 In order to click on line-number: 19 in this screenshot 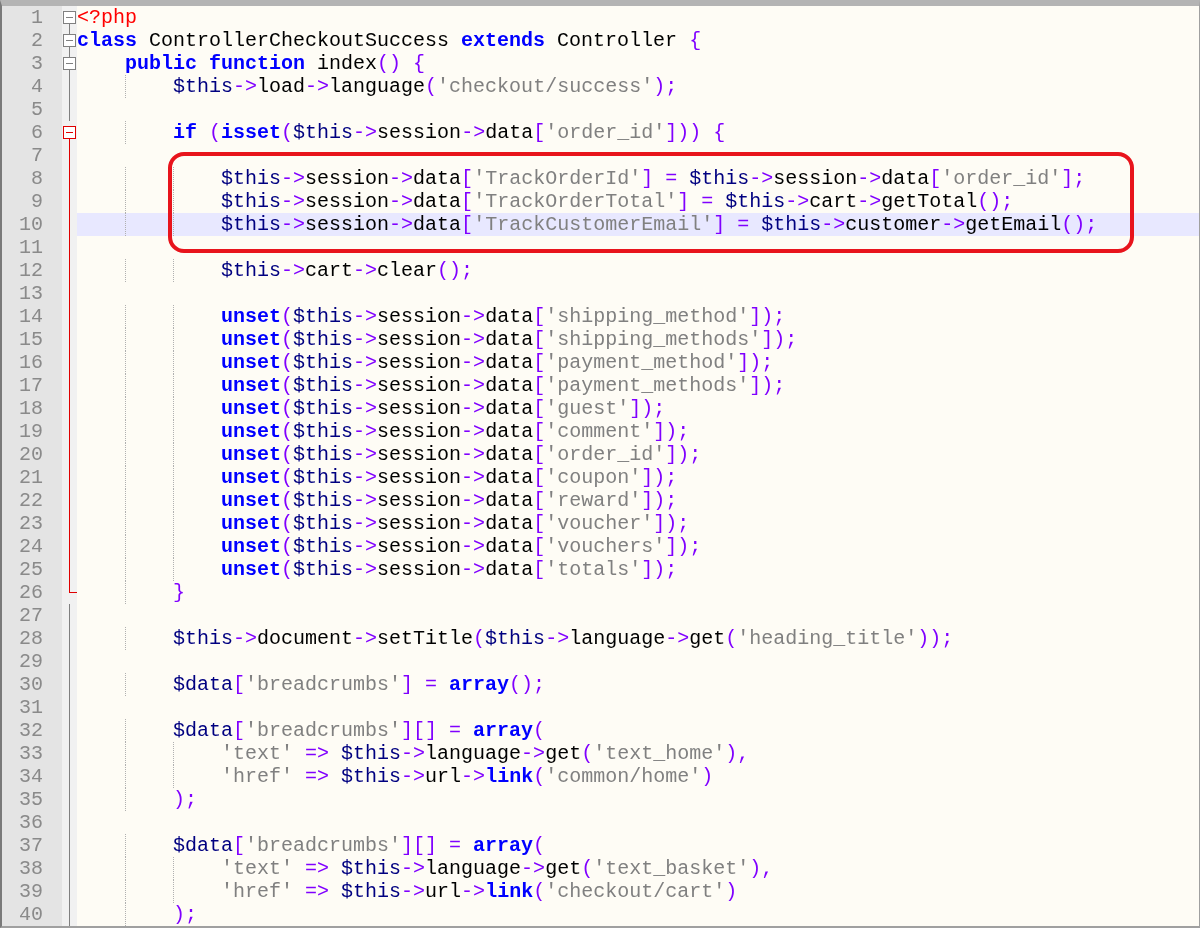, I will do `click(32, 431)`.